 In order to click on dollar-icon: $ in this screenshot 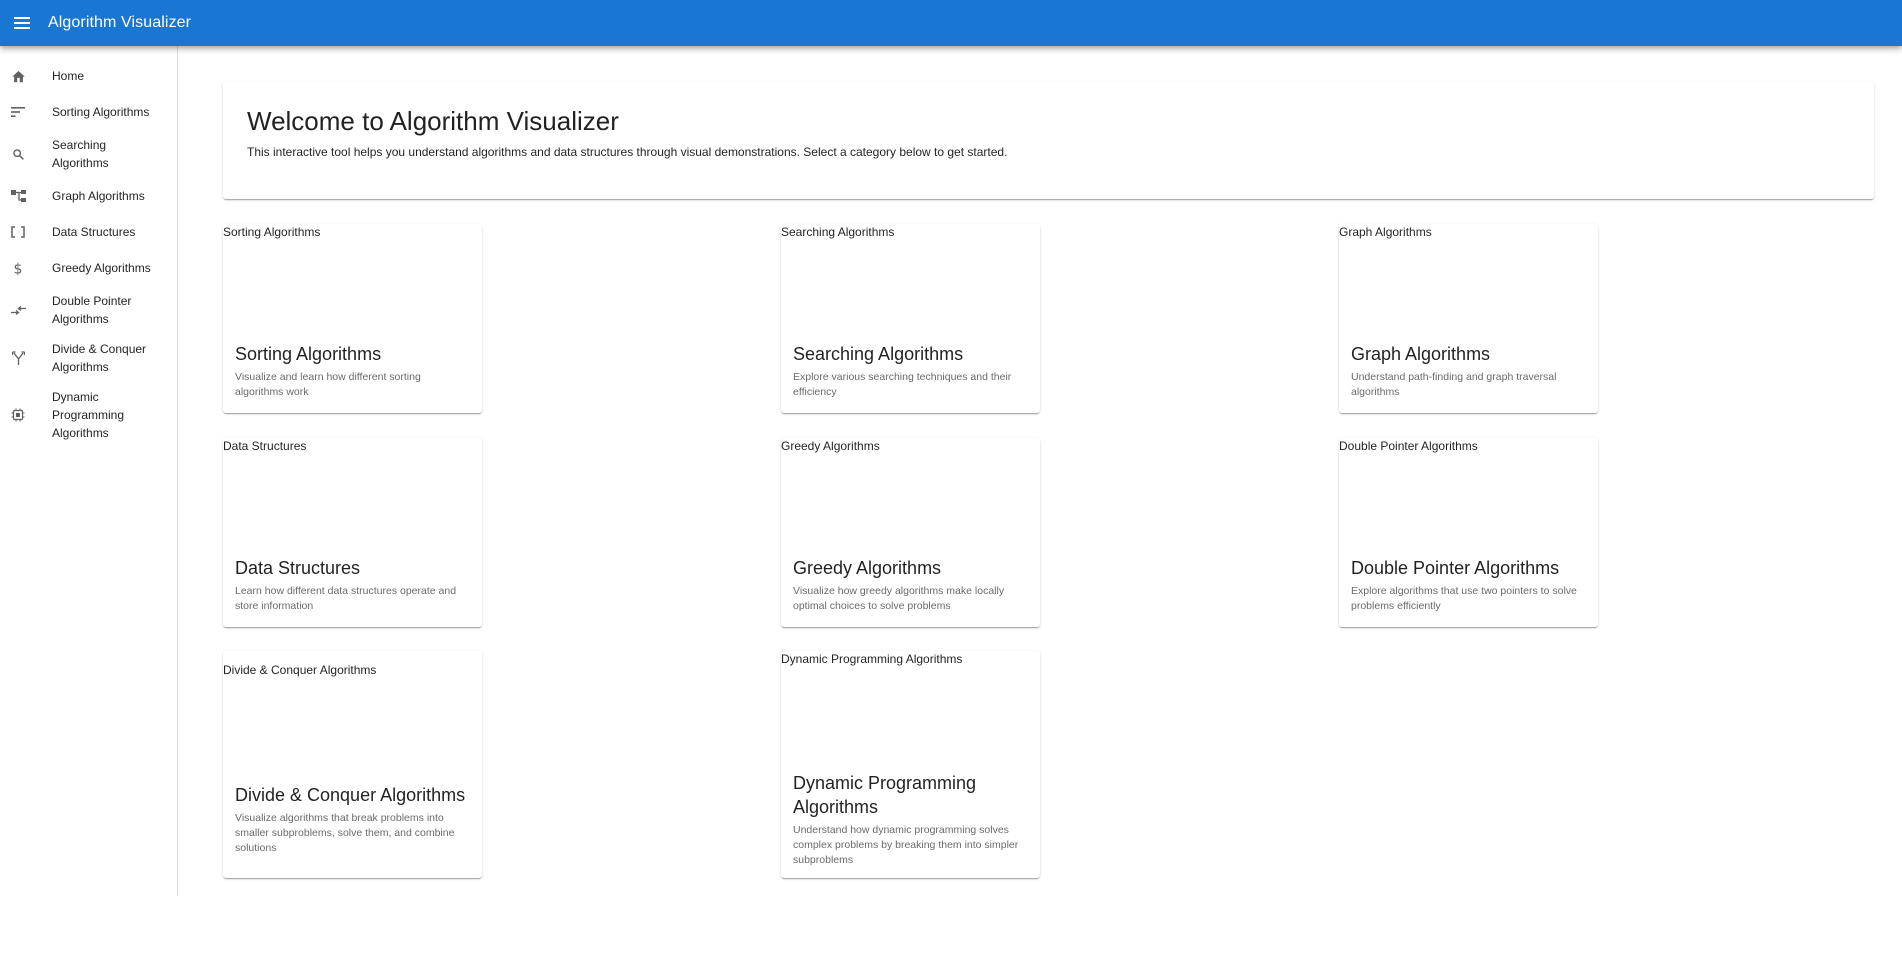, I will do `click(18, 268)`.